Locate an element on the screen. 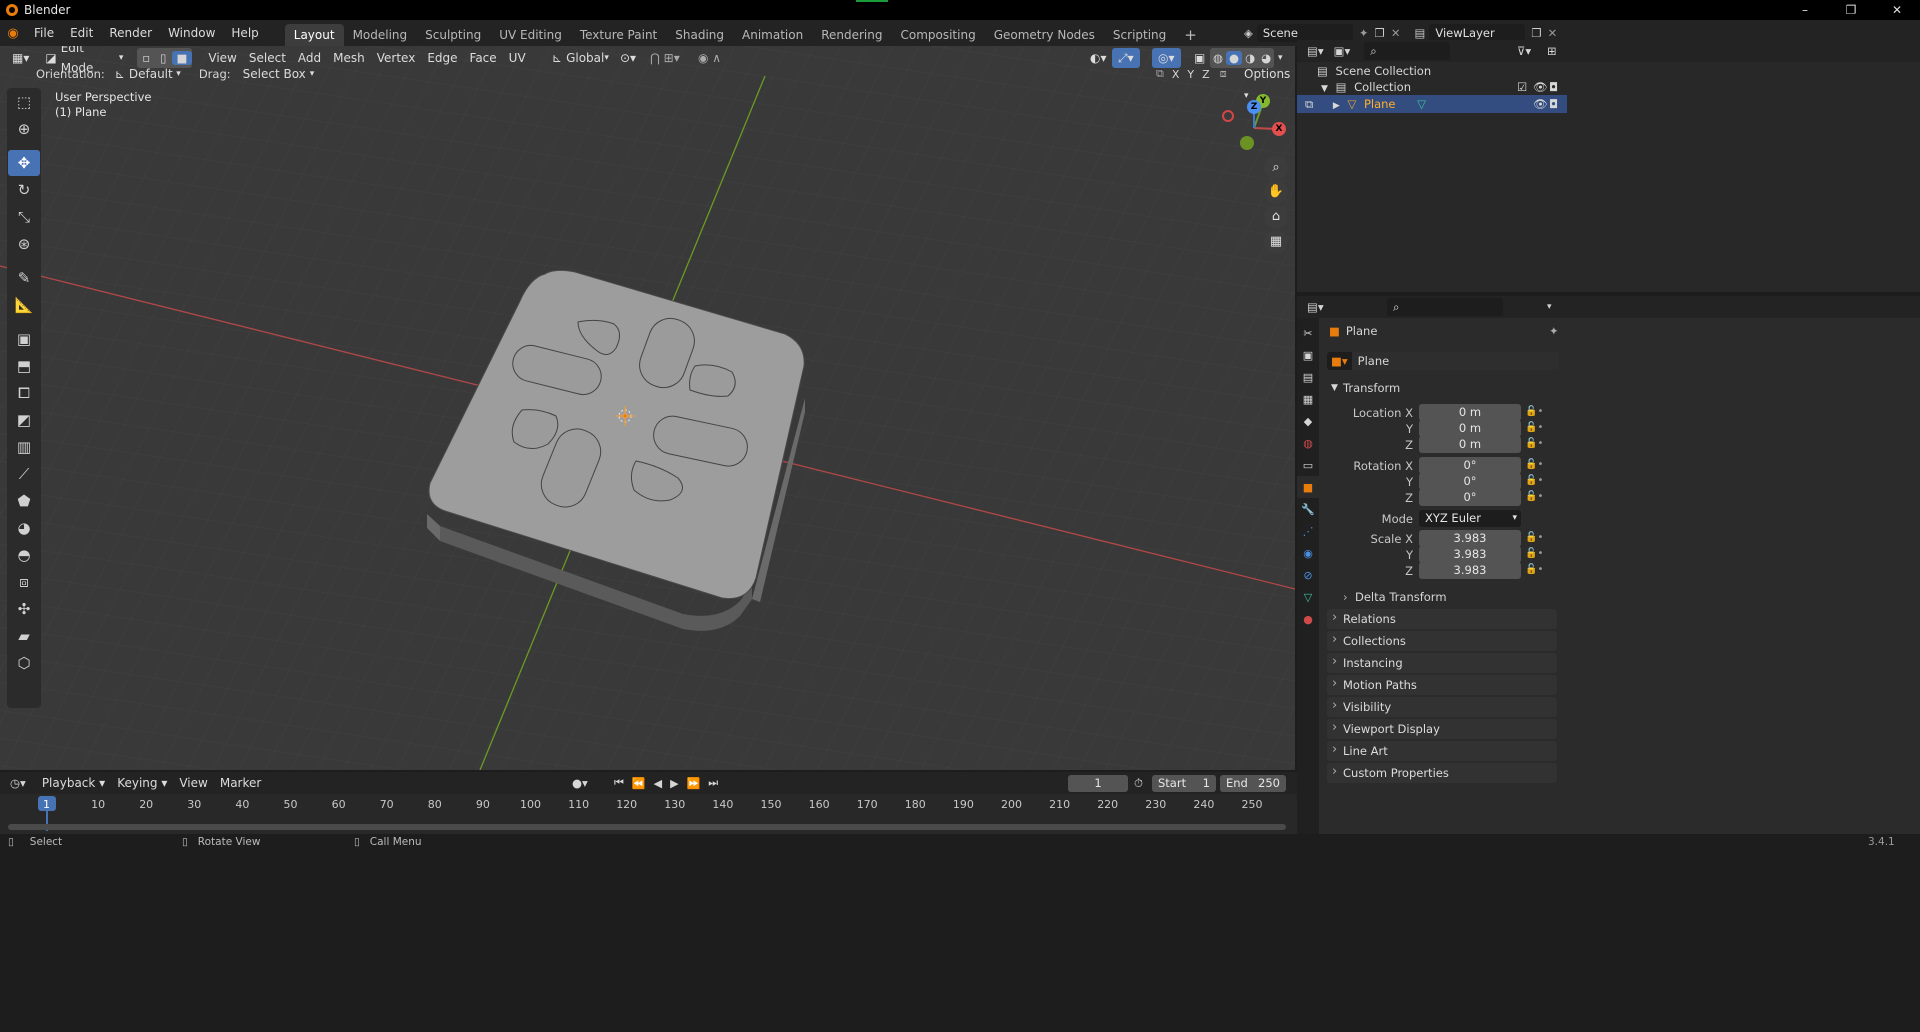  location-z-field: 0 m is located at coordinates (1470, 444).